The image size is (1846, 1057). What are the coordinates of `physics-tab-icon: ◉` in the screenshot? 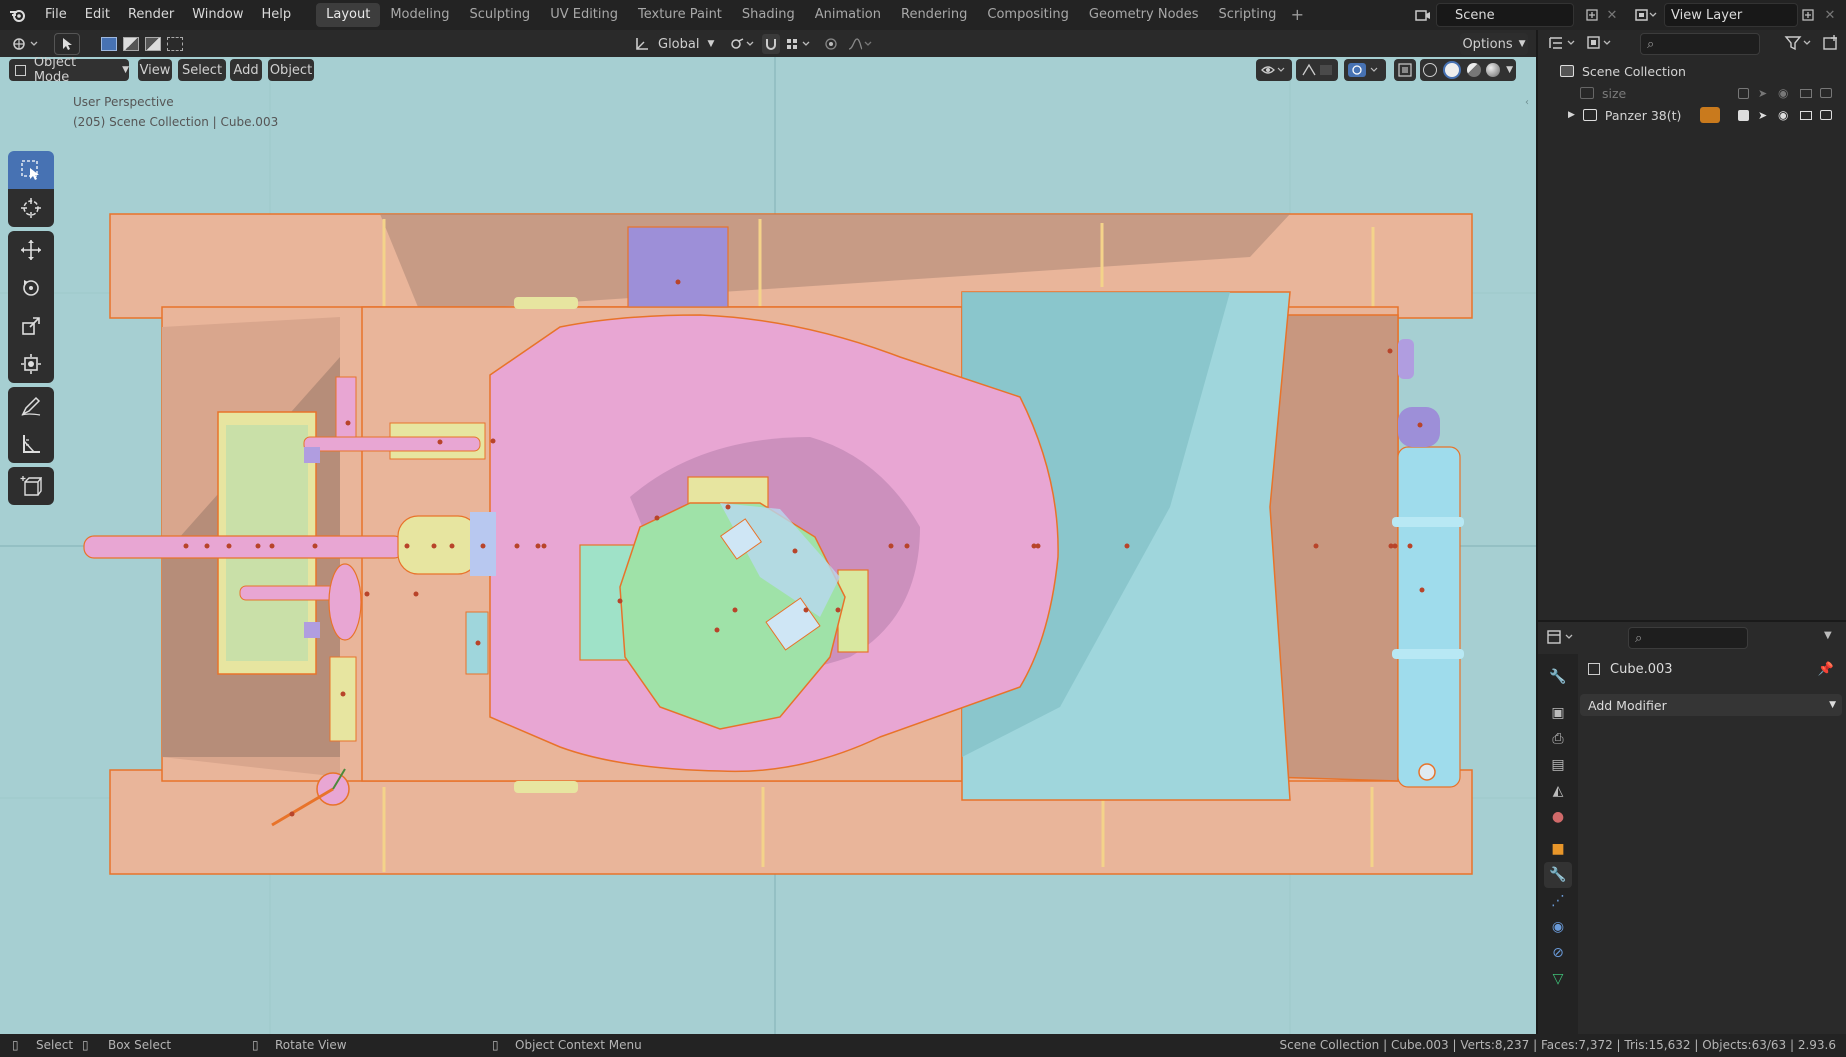 It's located at (1558, 927).